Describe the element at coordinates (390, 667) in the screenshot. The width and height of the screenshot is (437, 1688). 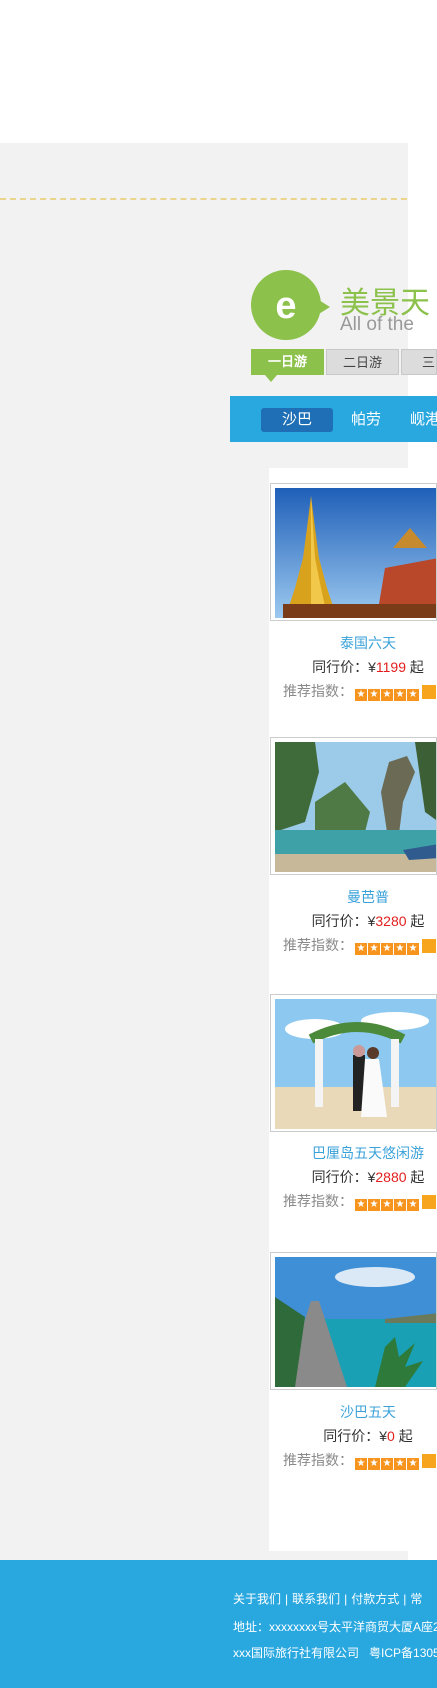
I see `price-value: 1199` at that location.